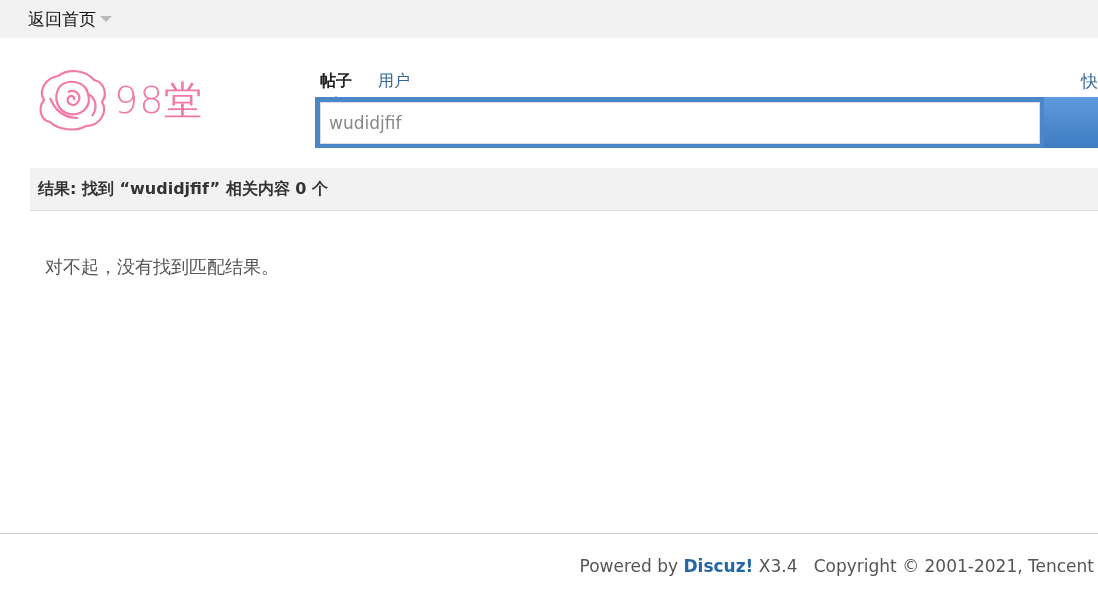  What do you see at coordinates (70, 19) in the screenshot?
I see `home-link: 返回首页` at bounding box center [70, 19].